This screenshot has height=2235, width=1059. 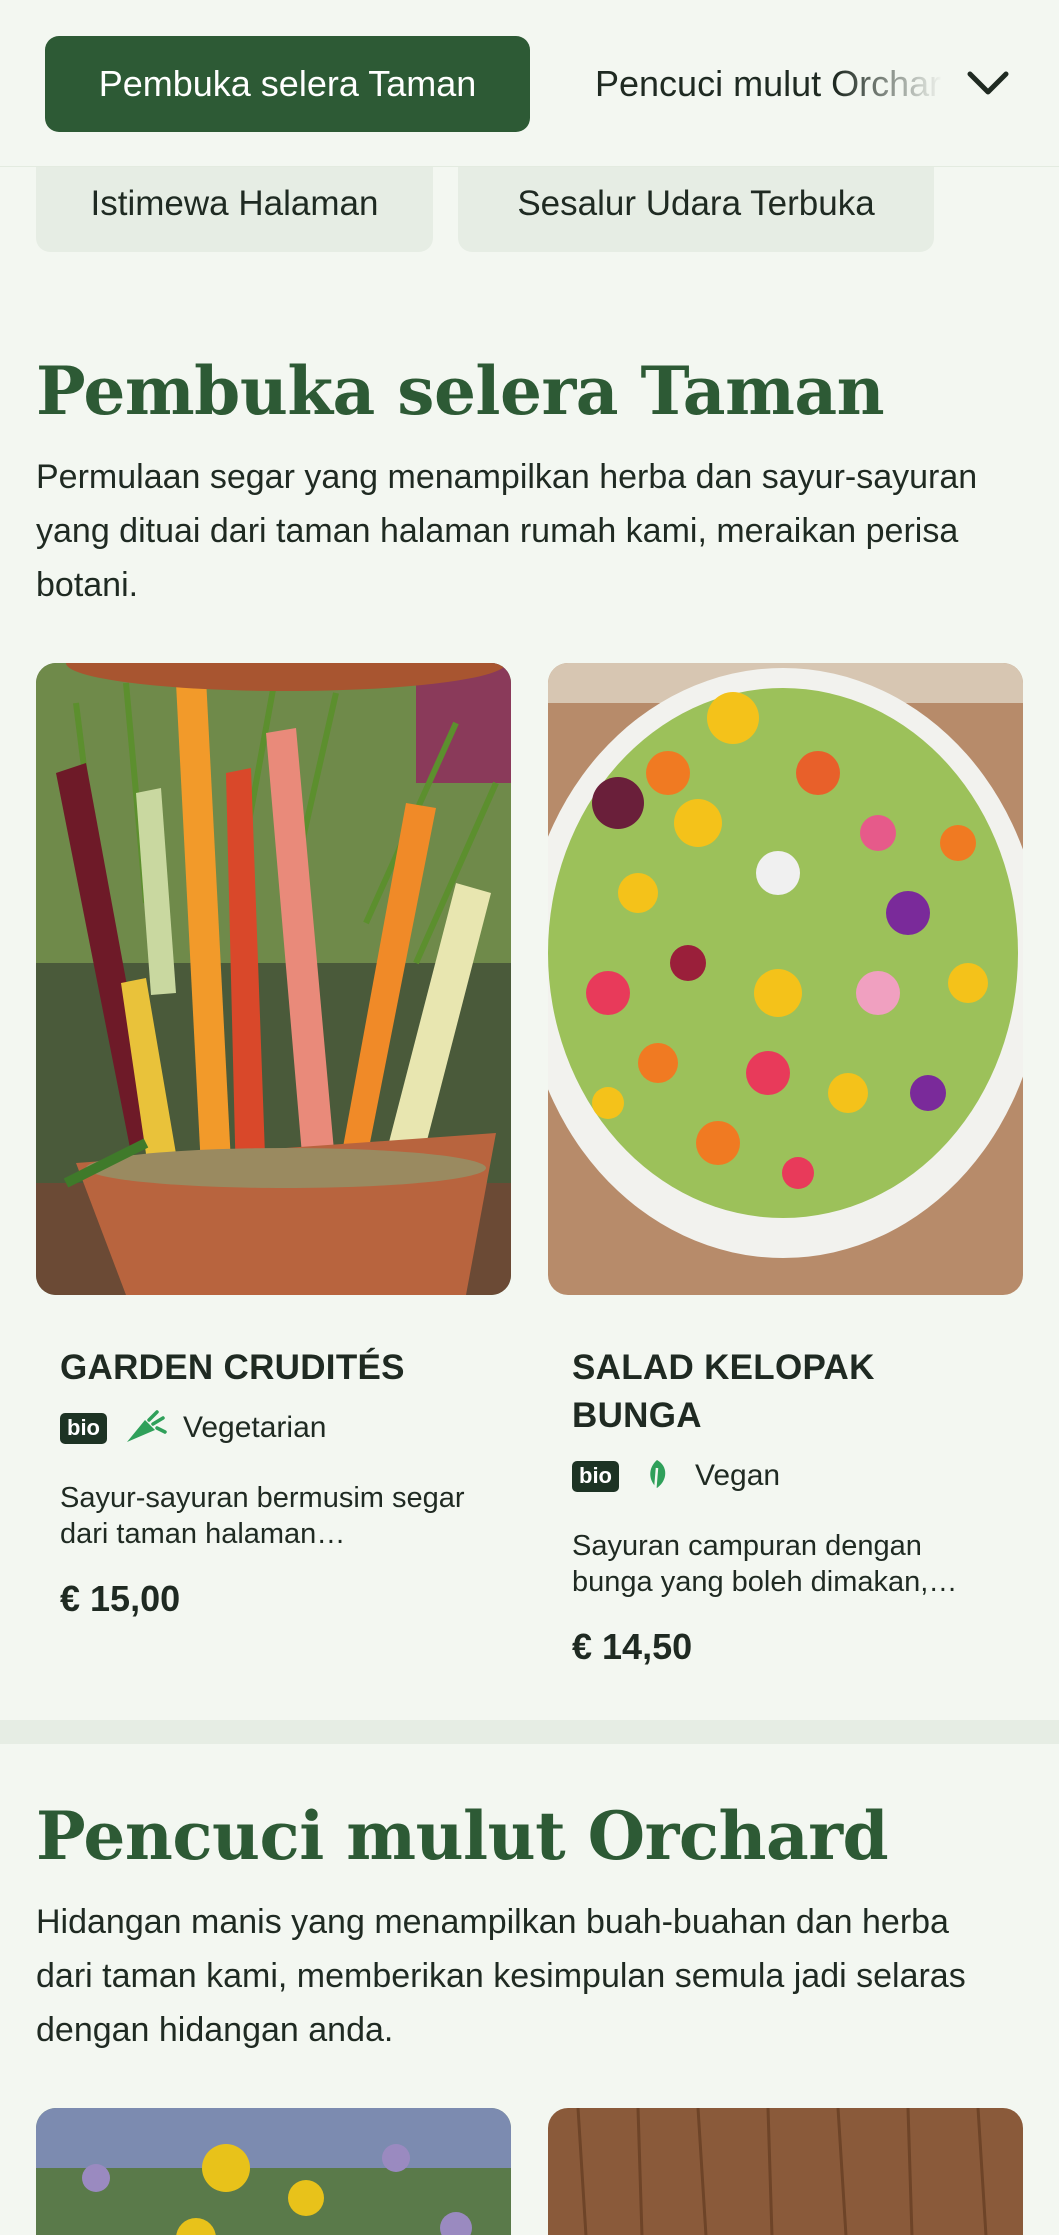 What do you see at coordinates (529, 1732) in the screenshot?
I see `section-divider` at bounding box center [529, 1732].